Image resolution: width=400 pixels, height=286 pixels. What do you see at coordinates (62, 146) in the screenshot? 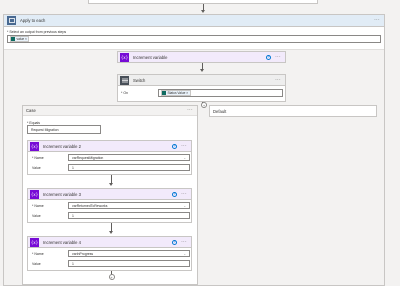
I see `increment-variable-2-title: Increment variable 2` at bounding box center [62, 146].